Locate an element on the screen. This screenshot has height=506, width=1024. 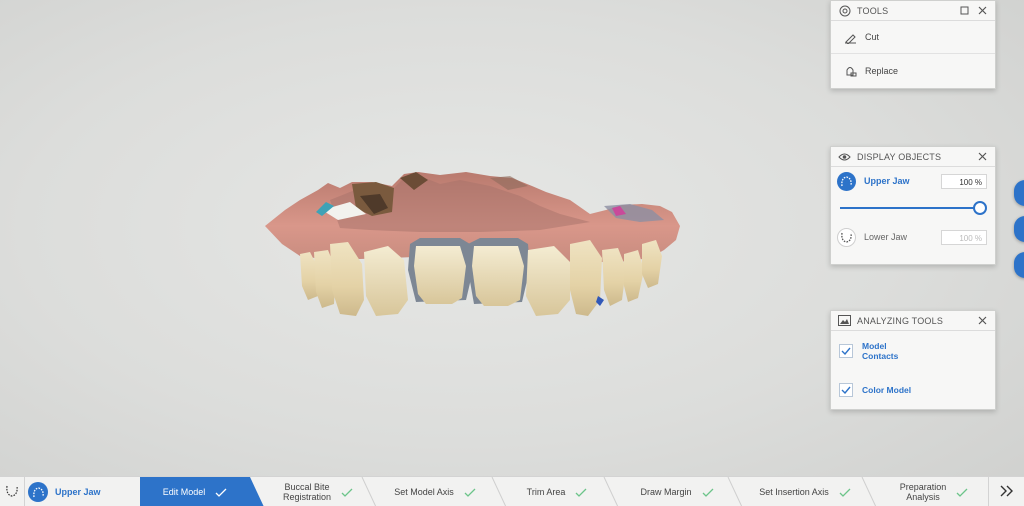
replace-icon is located at coordinates (850, 71).